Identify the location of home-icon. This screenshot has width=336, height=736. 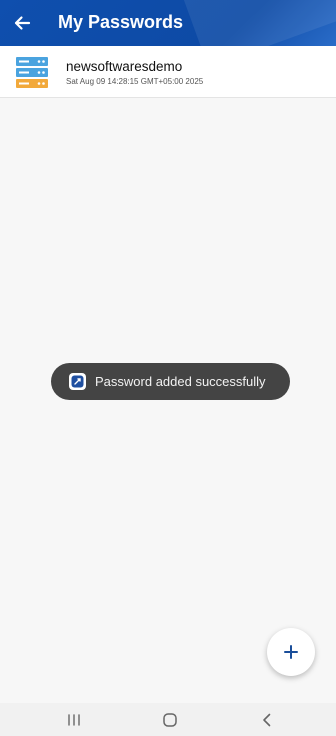
(170, 720).